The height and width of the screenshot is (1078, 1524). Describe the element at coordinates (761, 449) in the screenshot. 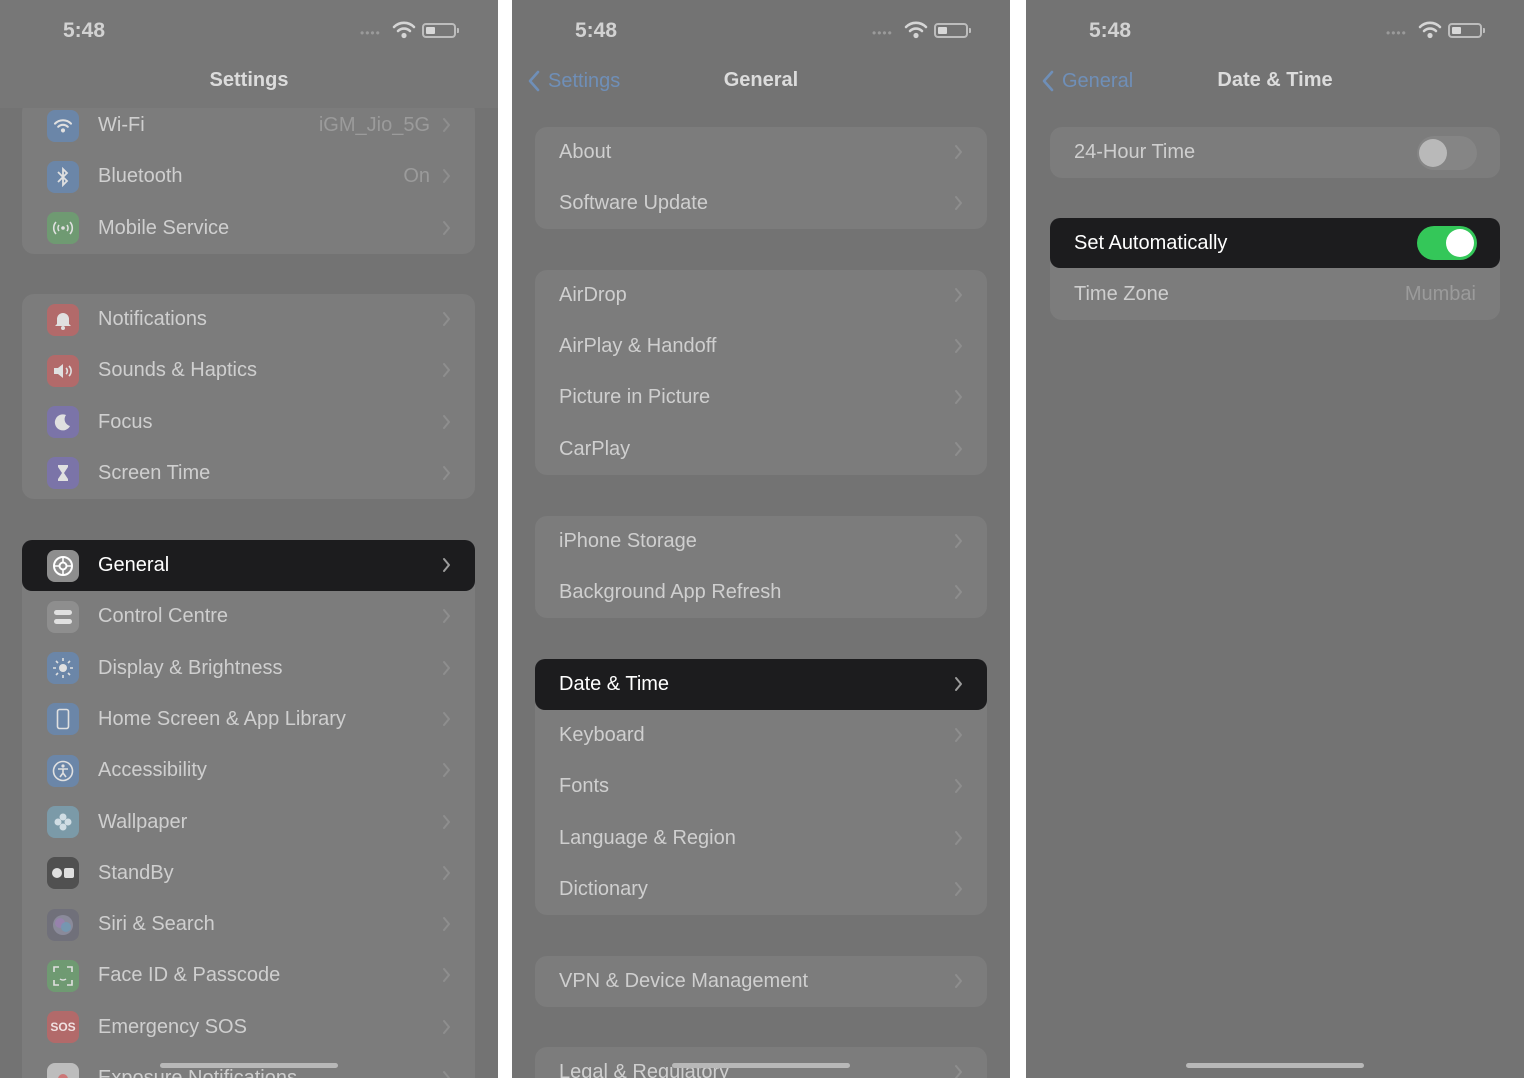

I see `general-row-carplay: CarPlay` at that location.